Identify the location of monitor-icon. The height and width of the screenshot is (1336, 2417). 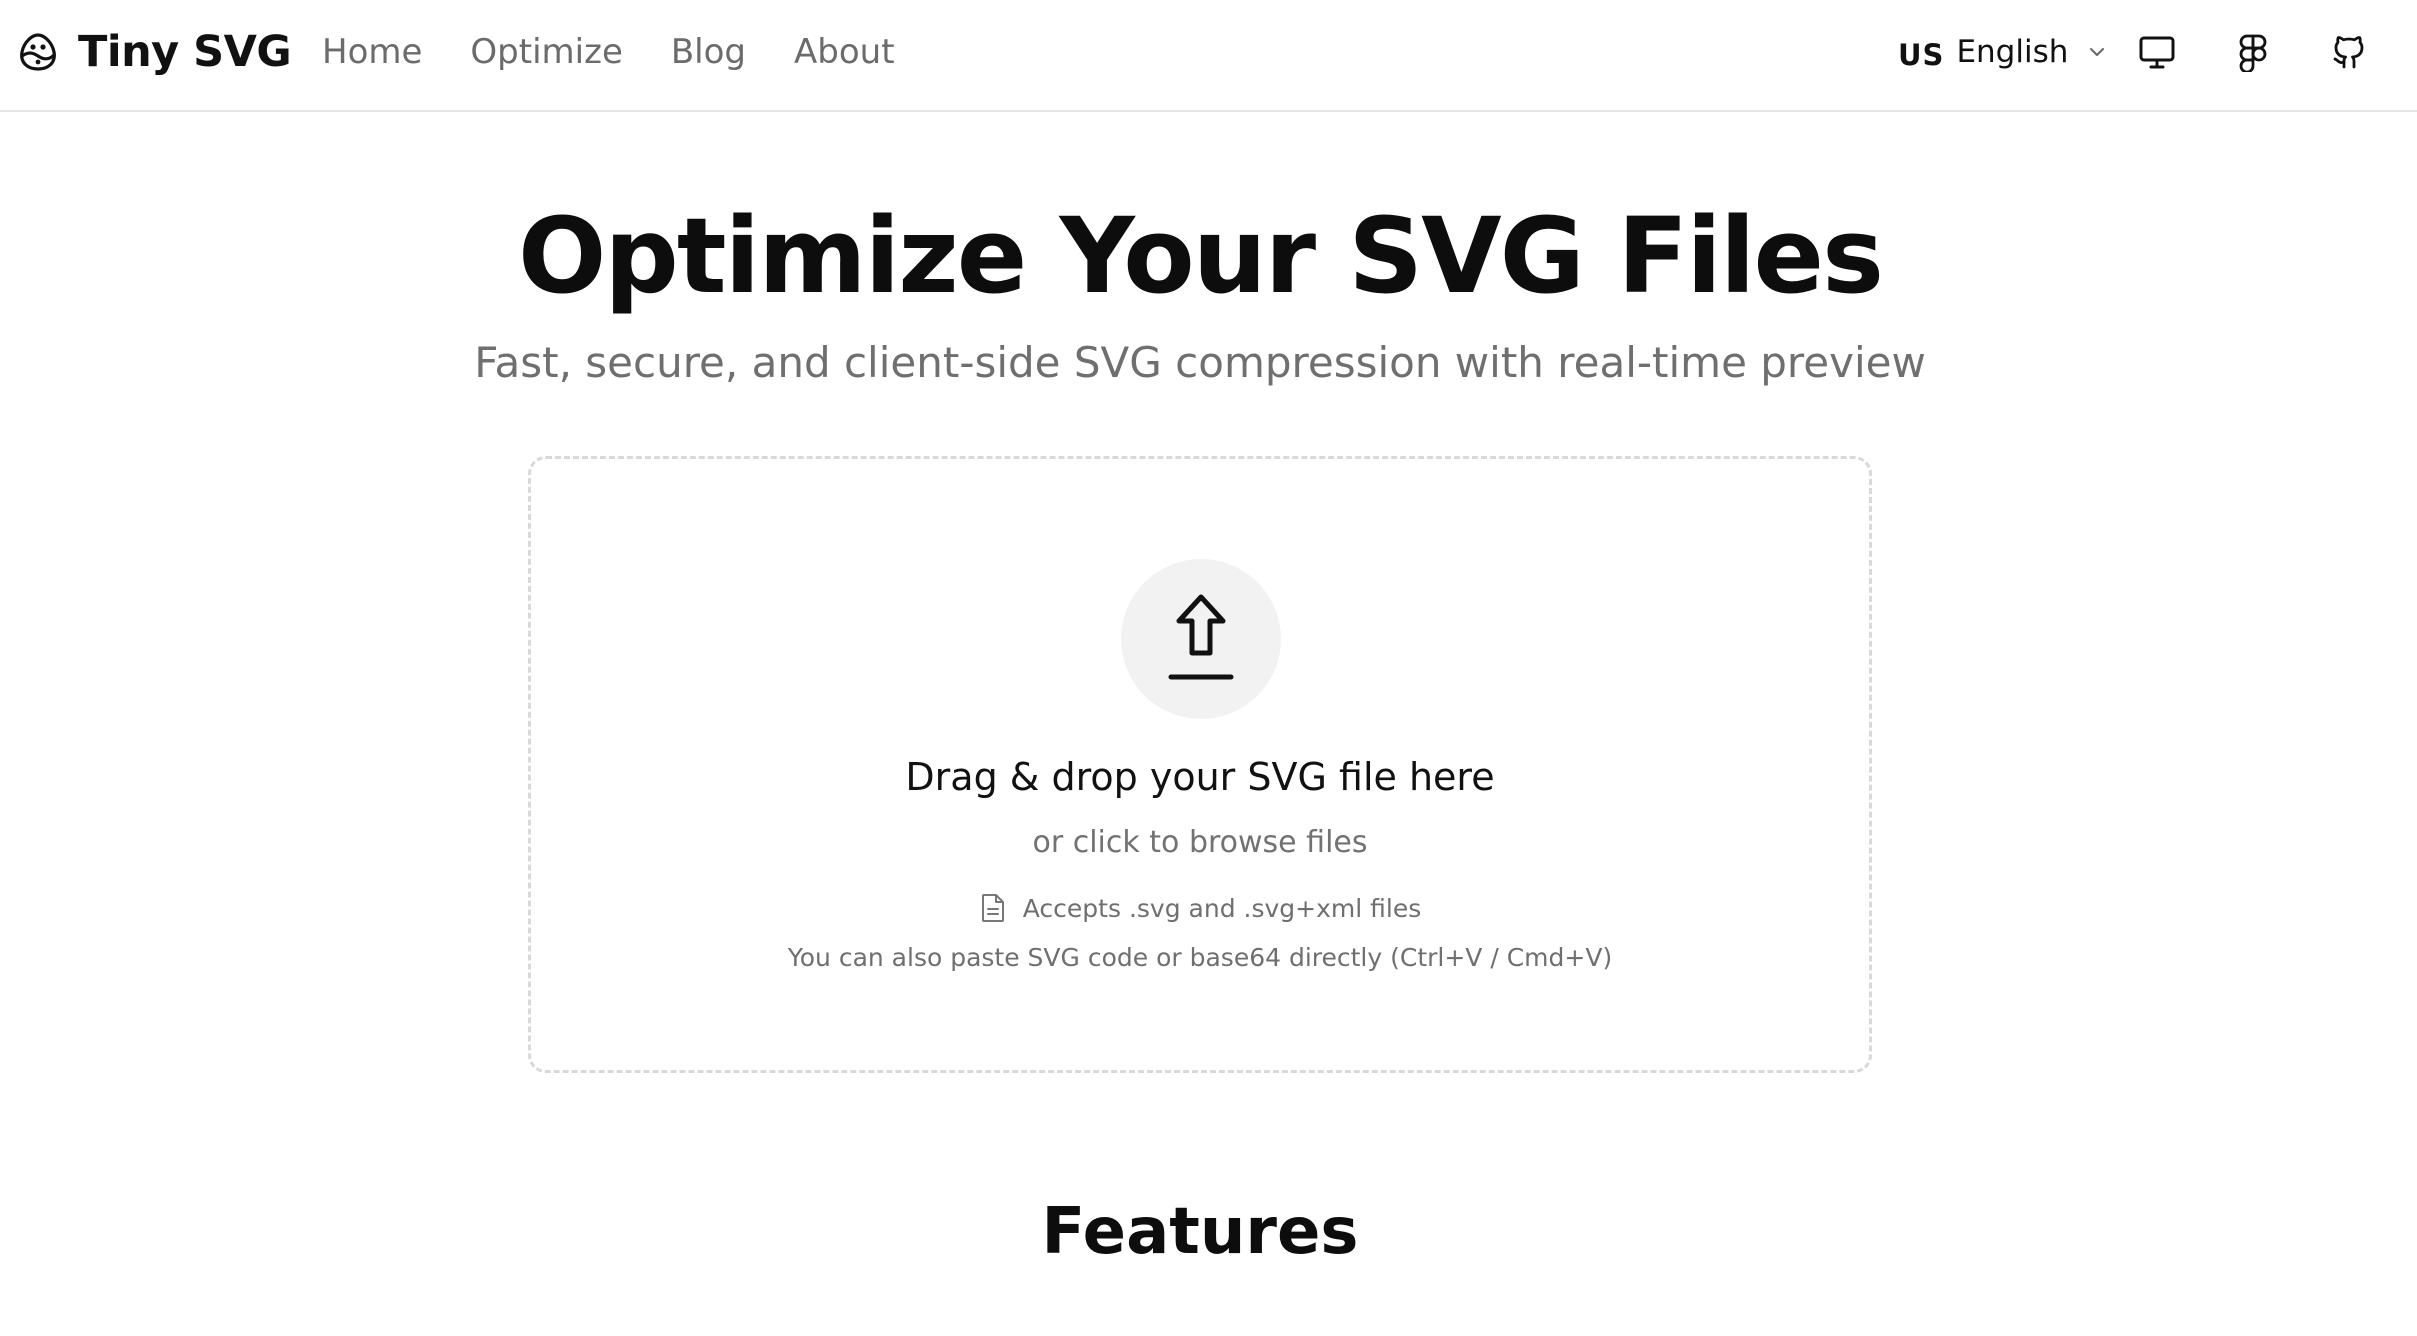
(2157, 52).